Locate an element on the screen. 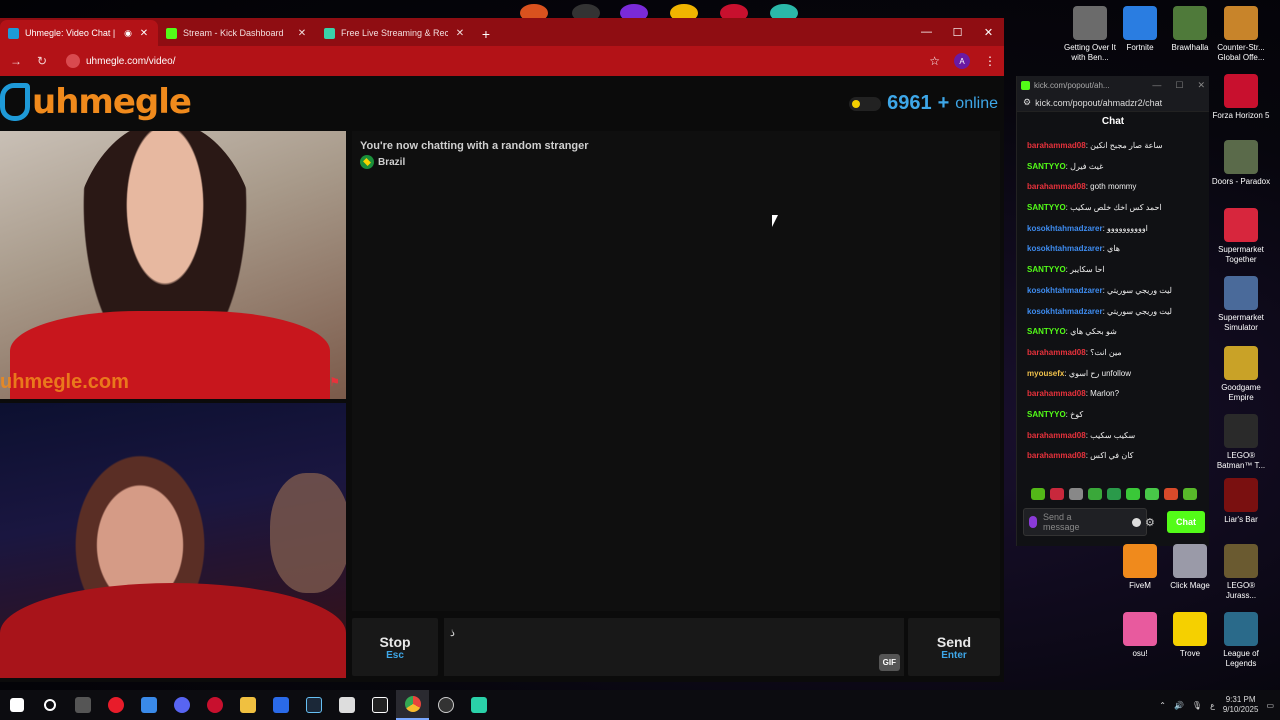  online-plus: + is located at coordinates (943, 103).